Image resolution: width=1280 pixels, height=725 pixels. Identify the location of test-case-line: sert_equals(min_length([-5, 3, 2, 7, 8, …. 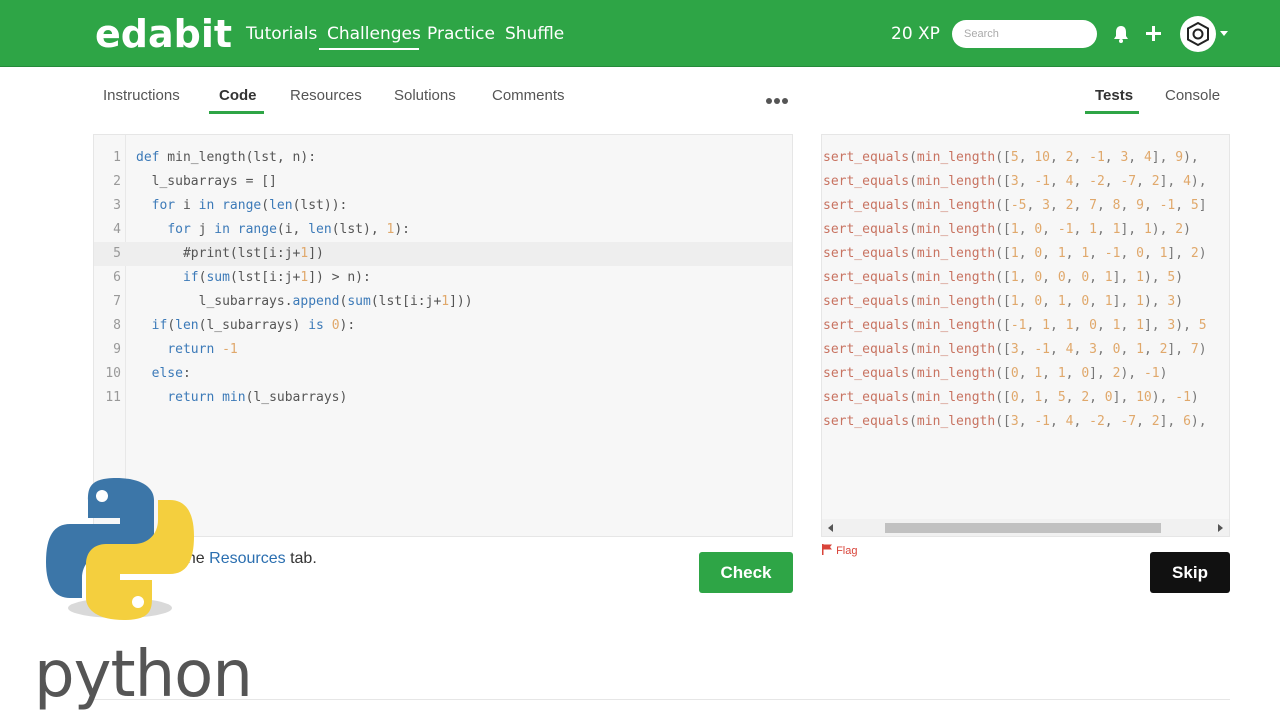
(1015, 206).